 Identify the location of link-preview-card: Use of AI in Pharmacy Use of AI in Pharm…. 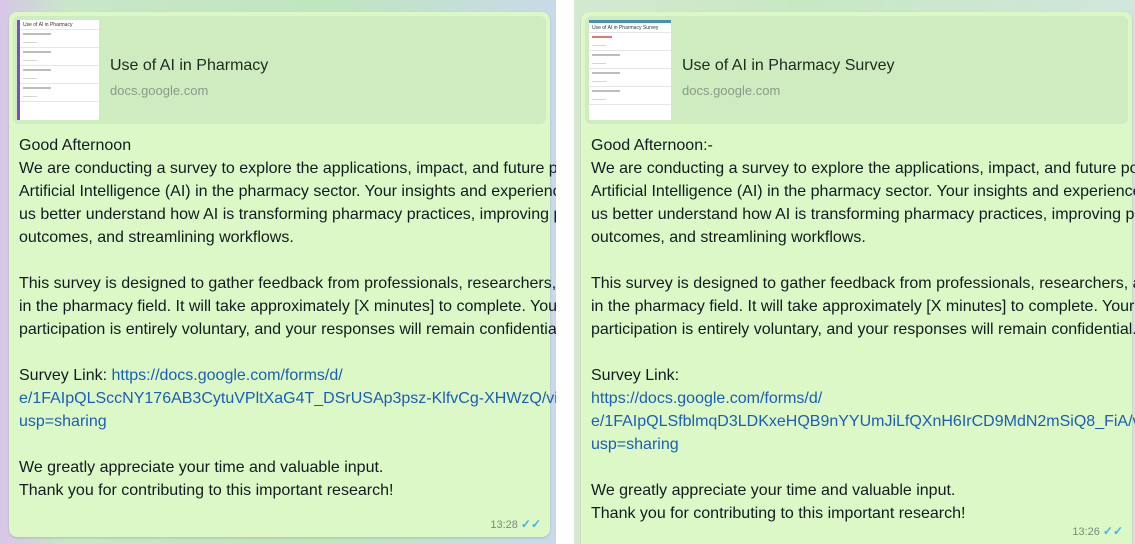
(279, 70).